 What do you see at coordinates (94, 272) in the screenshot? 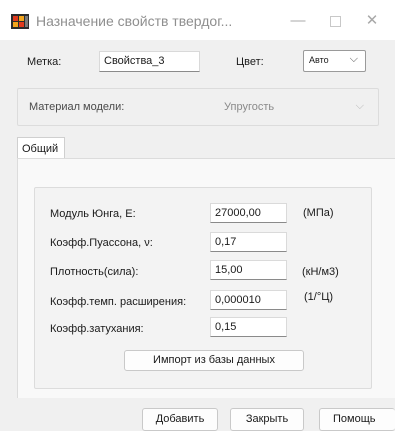
I see `property-label: Плотность(сила):` at bounding box center [94, 272].